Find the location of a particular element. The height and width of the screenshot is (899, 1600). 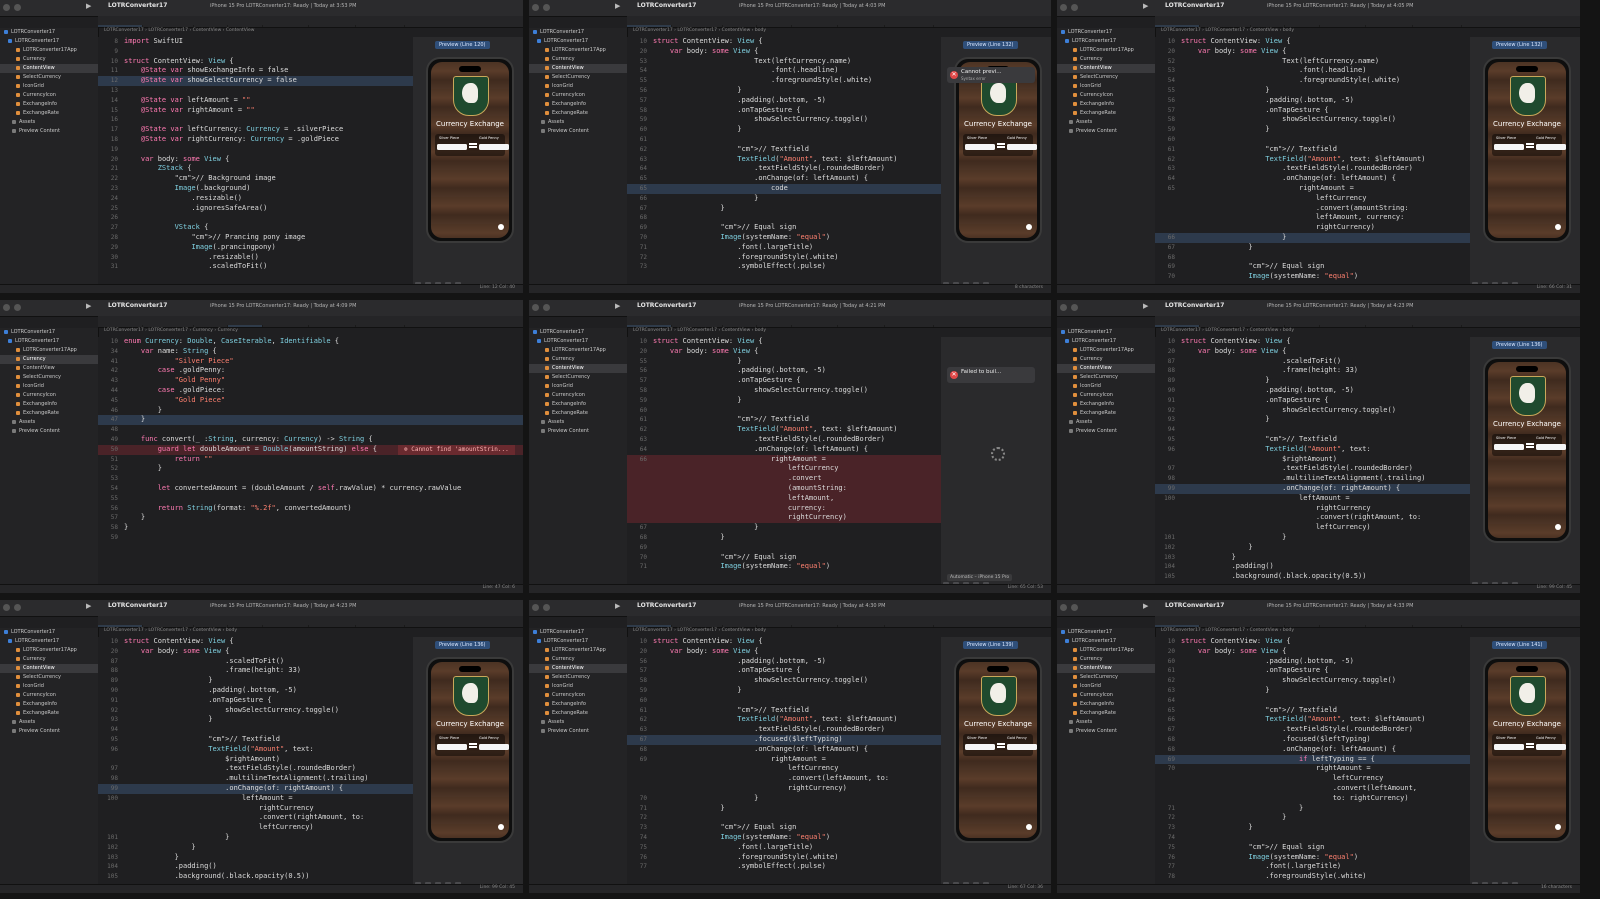

code-line: 74 is located at coordinates (1312, 838).